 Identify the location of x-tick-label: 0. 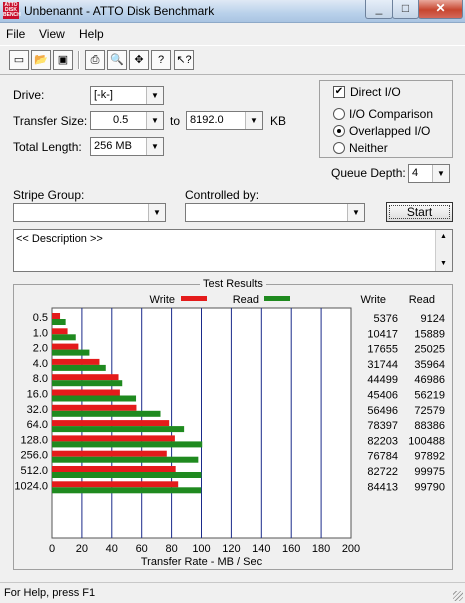
(52, 549).